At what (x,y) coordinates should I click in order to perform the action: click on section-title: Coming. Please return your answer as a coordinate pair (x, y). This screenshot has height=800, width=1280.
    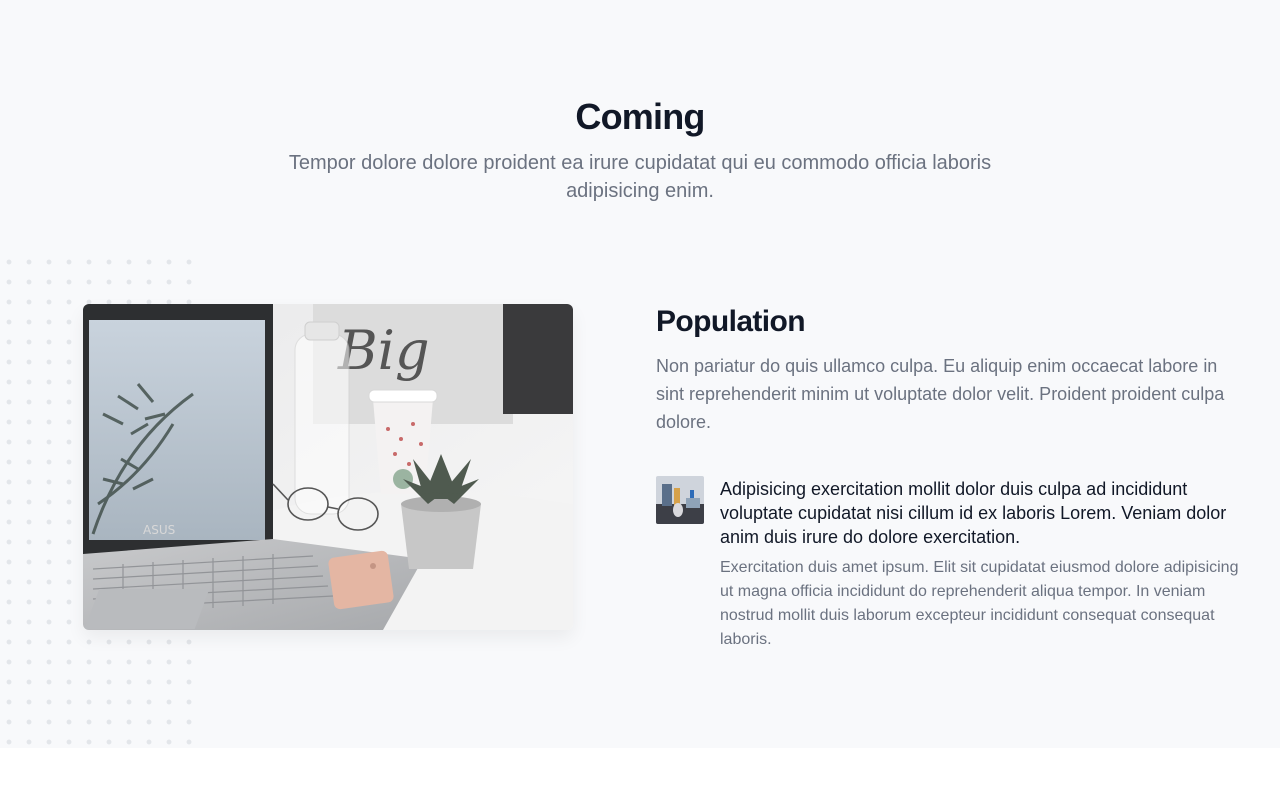
    Looking at the image, I should click on (640, 116).